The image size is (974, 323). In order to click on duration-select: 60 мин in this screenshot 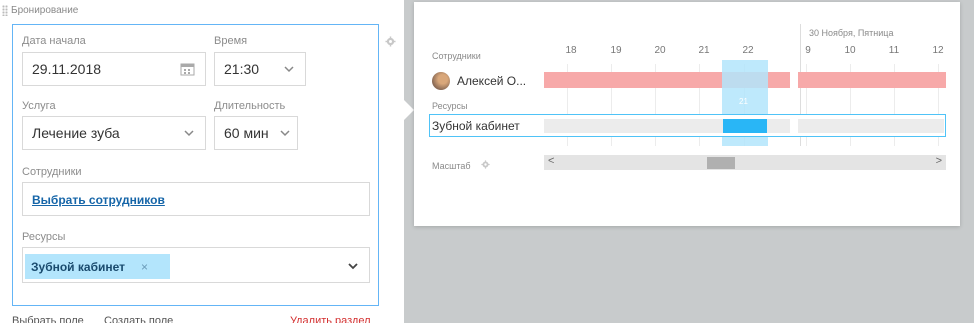, I will do `click(256, 133)`.